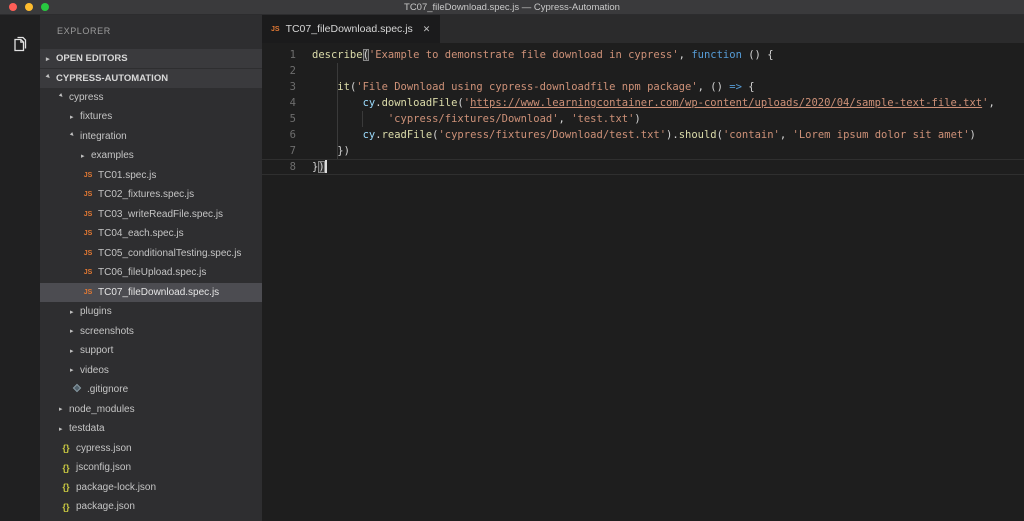  What do you see at coordinates (304, 71) in the screenshot?
I see `line-content` at bounding box center [304, 71].